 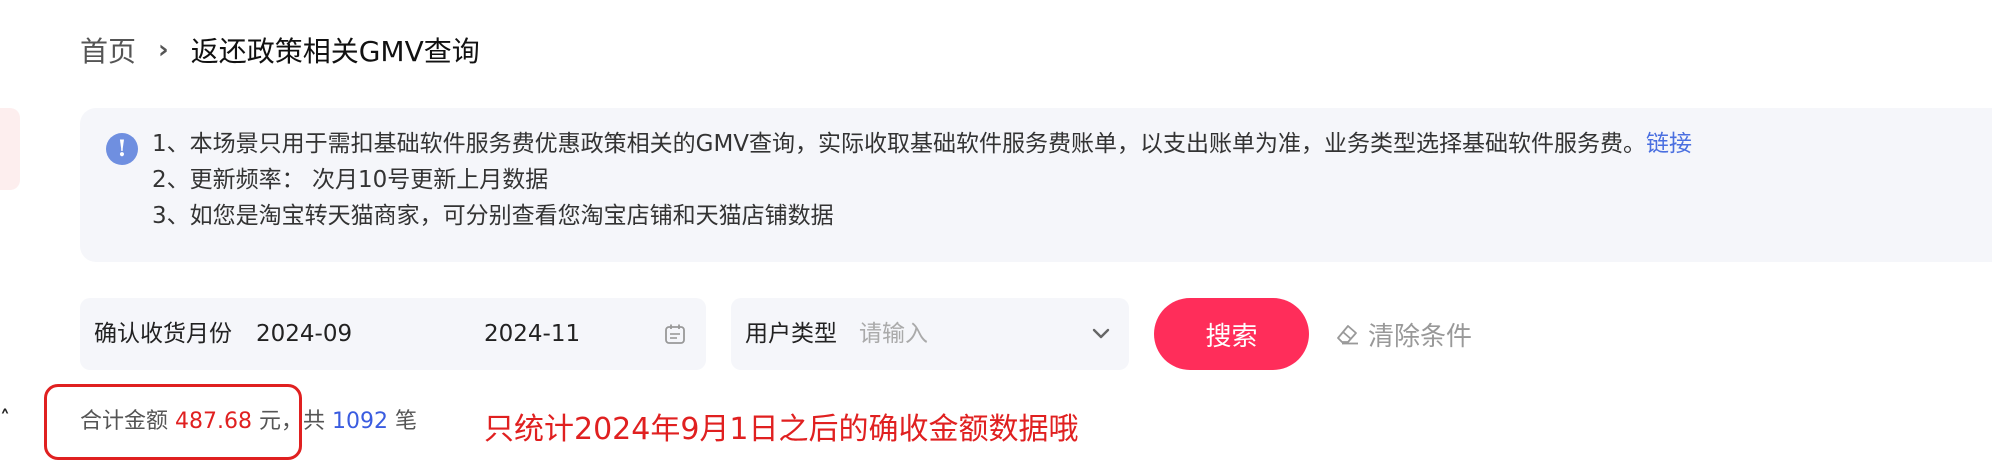 I want to click on date-start-input: 2024-09, so click(x=304, y=334).